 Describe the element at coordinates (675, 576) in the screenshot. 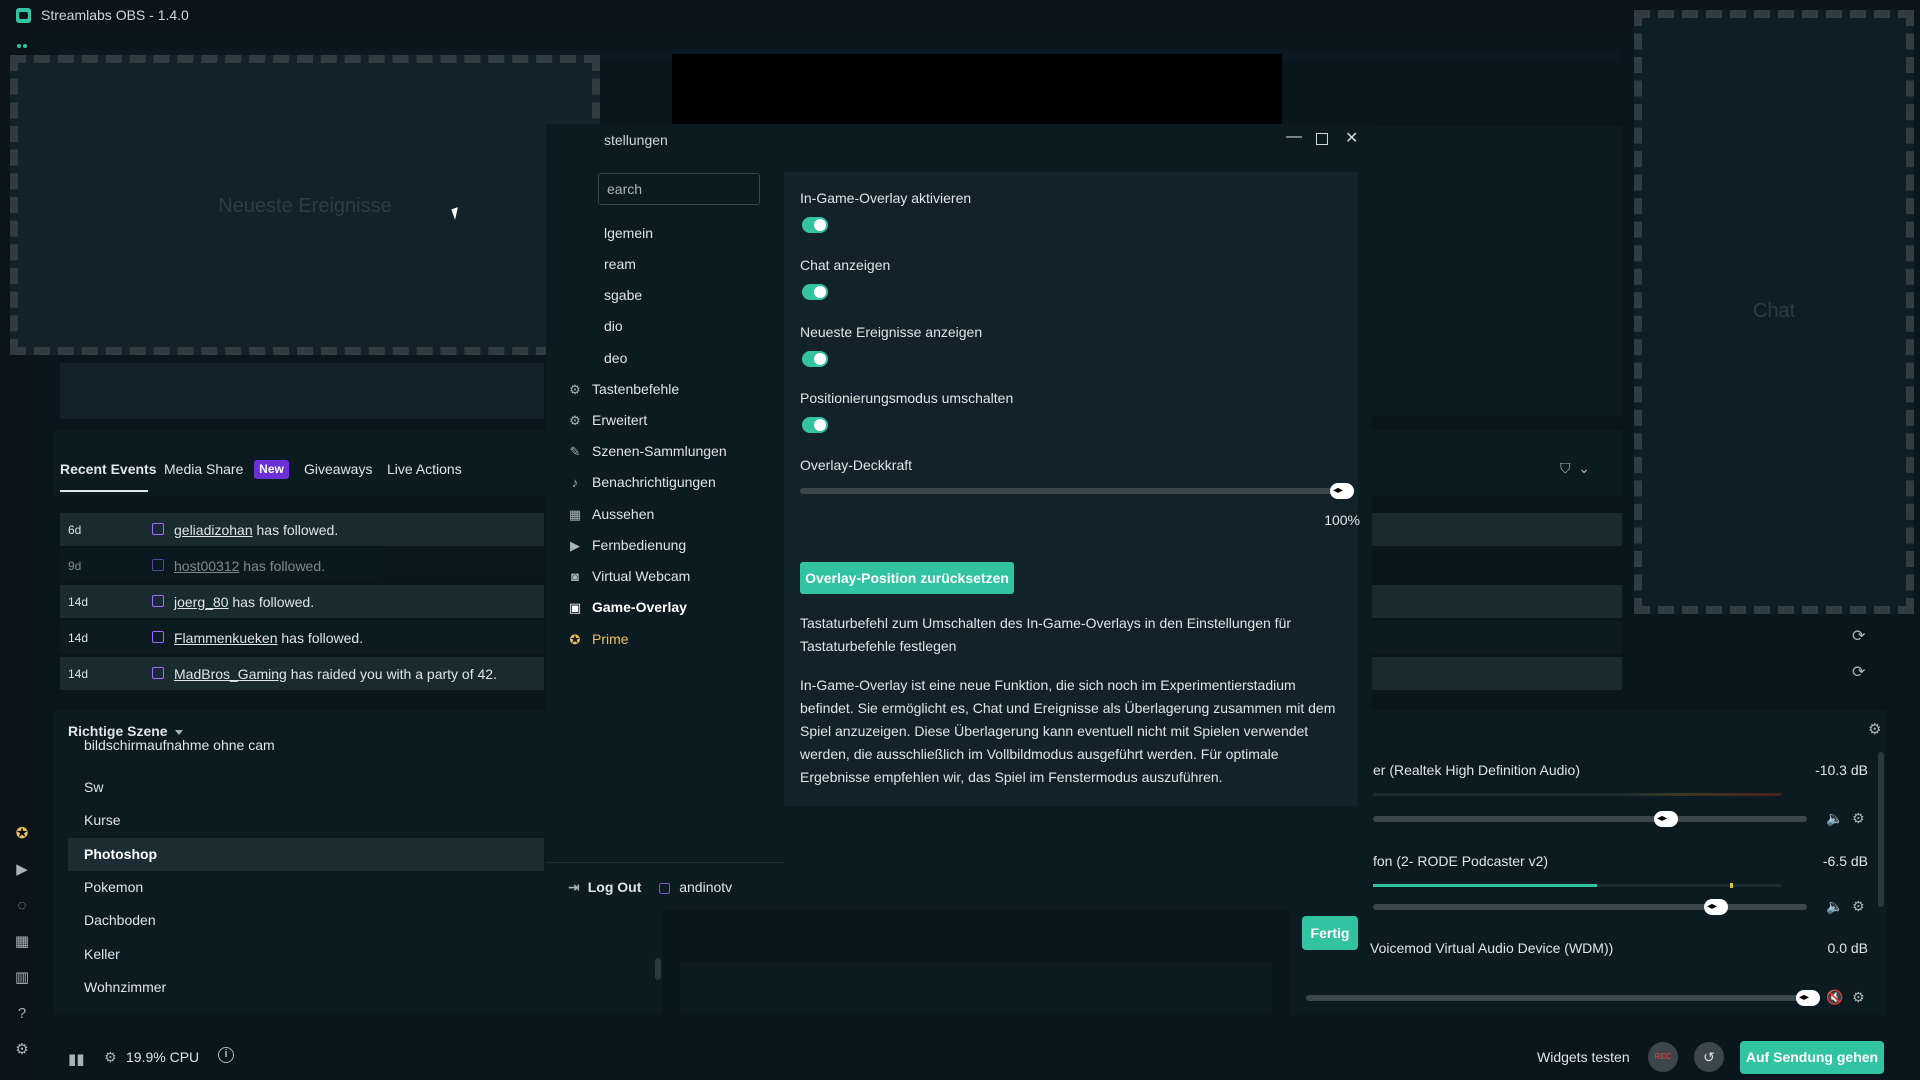

I see `nav-item-virtual-webcam: ◙ Virtual Webcam` at that location.